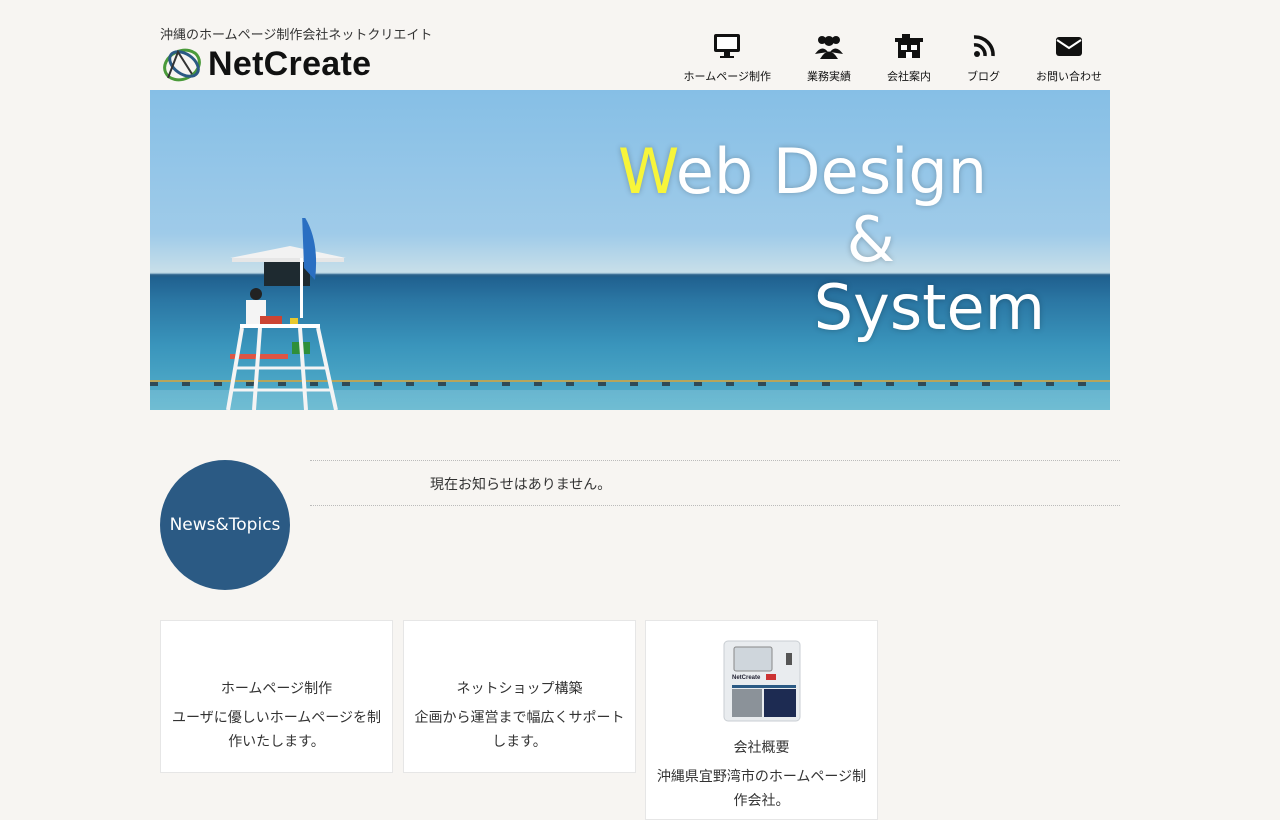 The image size is (1280, 820). Describe the element at coordinates (746, 678) in the screenshot. I see `kiosk-brand-label: NetCreate` at that location.